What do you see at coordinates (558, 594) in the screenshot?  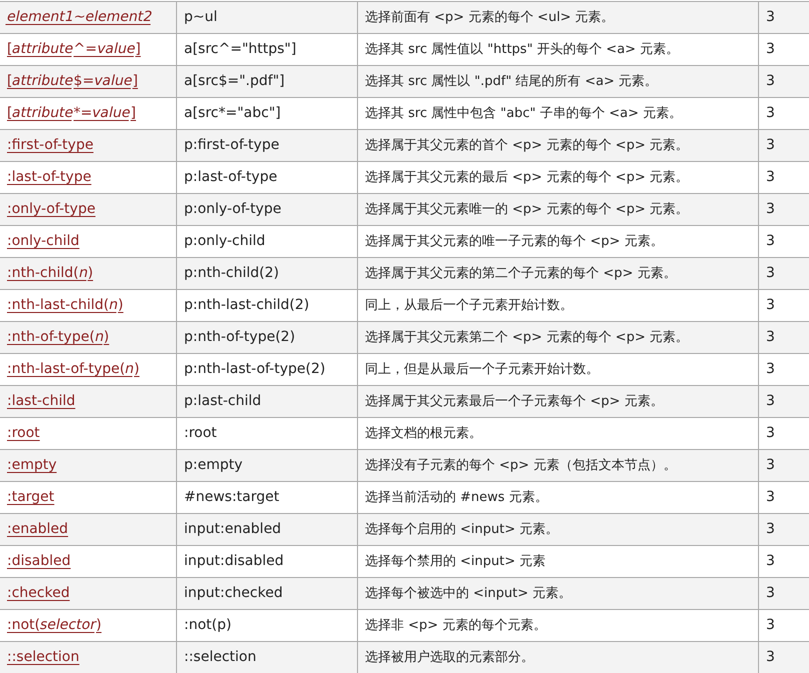 I see `table-cell: 选择每个被选中的 <input> 元素。` at bounding box center [558, 594].